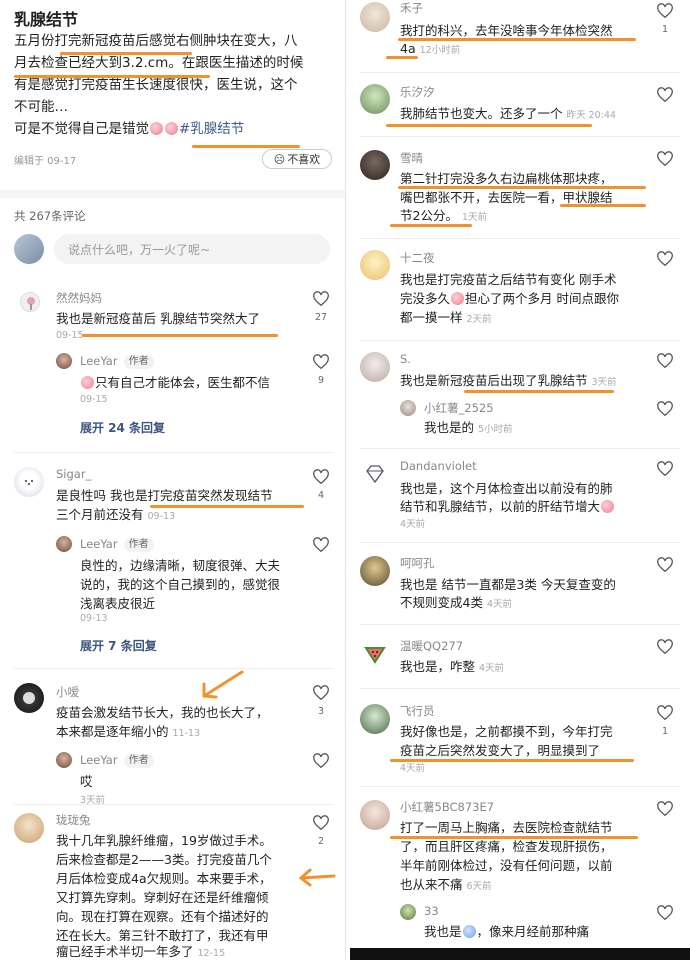 This screenshot has width=690, height=960. I want to click on commenter-name: Dandanviolet, so click(438, 466).